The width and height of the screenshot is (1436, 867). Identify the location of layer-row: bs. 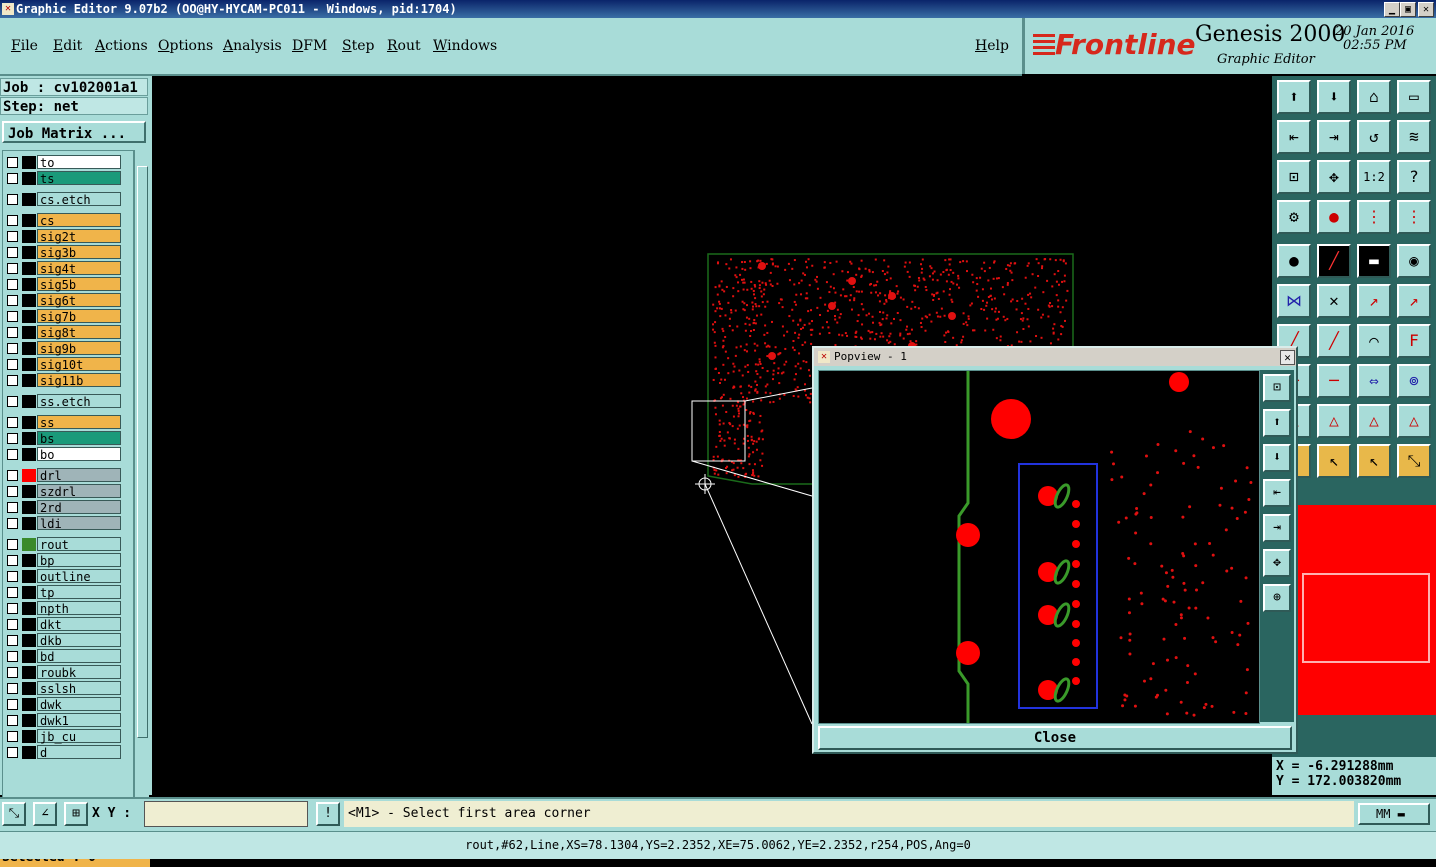
(68, 438).